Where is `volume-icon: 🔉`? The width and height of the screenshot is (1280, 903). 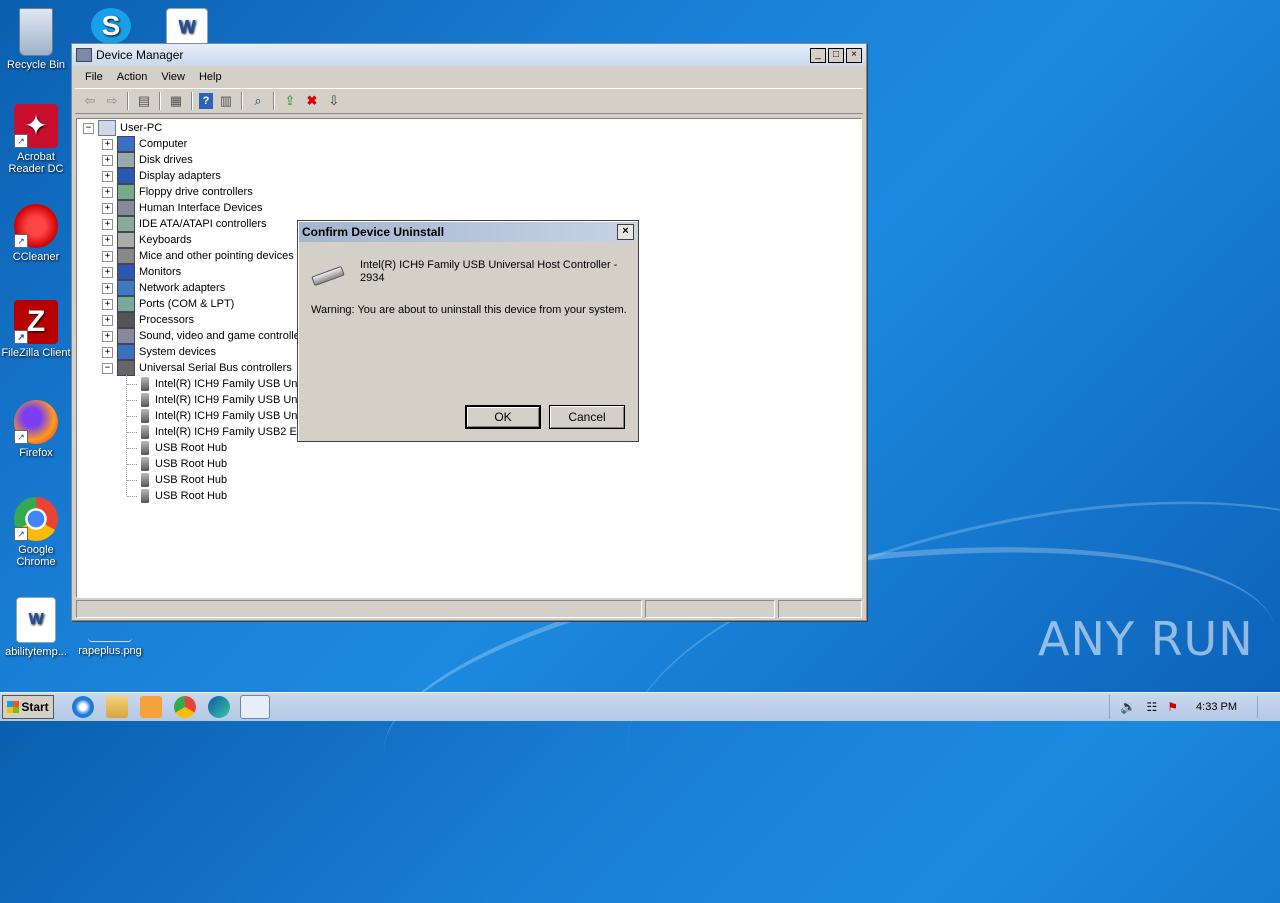
volume-icon: 🔉 is located at coordinates (1128, 707).